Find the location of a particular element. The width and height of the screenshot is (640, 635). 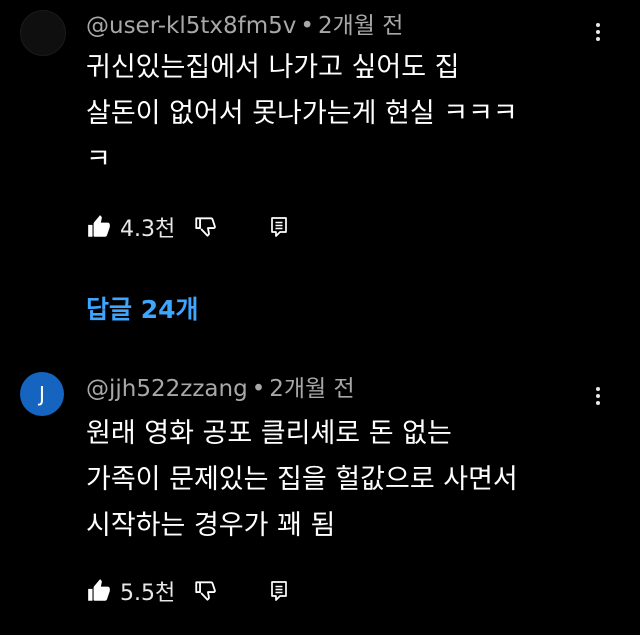

comment-line: 원래 영화 공포 클리셰로 돈 없는 is located at coordinates (269, 433).